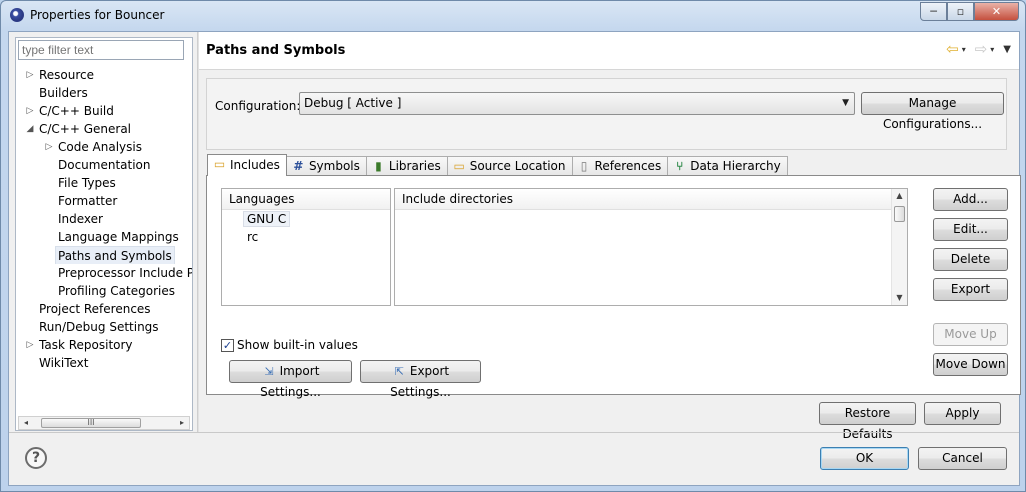  What do you see at coordinates (651, 247) in the screenshot?
I see `include-directories-table: Include directories ▲ ▼` at bounding box center [651, 247].